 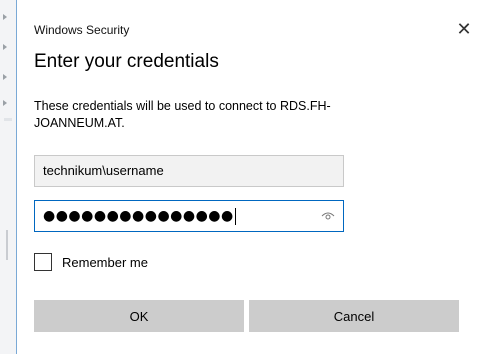 I want to click on eye-icon, so click(x=328, y=216).